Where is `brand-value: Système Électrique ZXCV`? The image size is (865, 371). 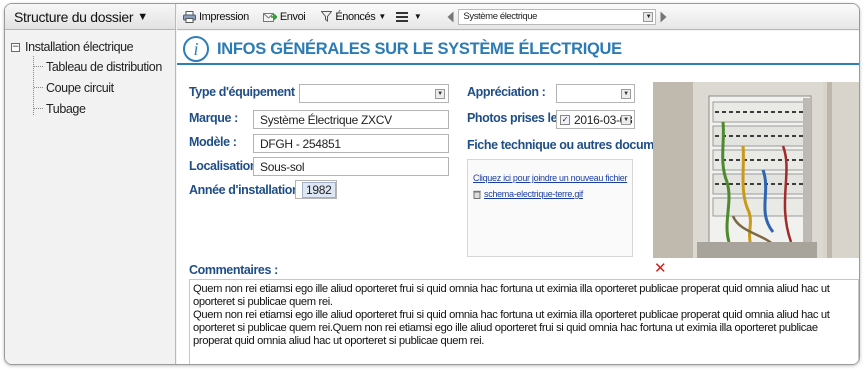 brand-value: Système Électrique ZXCV is located at coordinates (326, 119).